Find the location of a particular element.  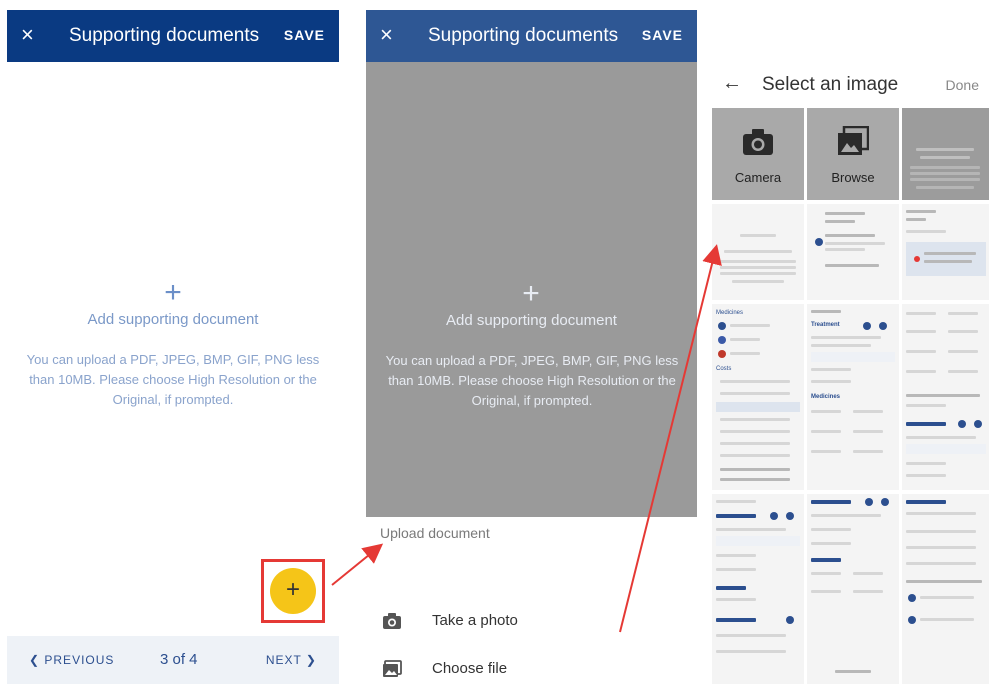

take-photo-option: Take a photo is located at coordinates (531, 624).